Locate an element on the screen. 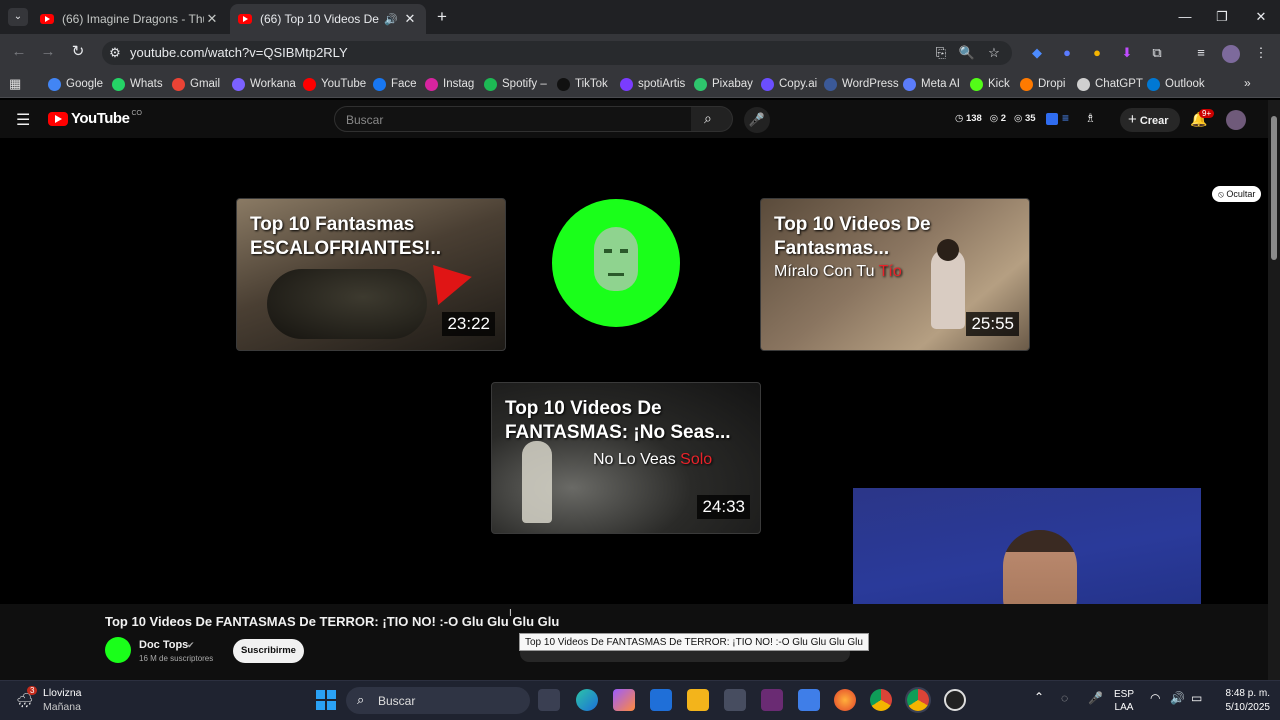 The width and height of the screenshot is (1280, 720). weather-widget: 🌧 3 Llovizna Mañana is located at coordinates (49, 701).